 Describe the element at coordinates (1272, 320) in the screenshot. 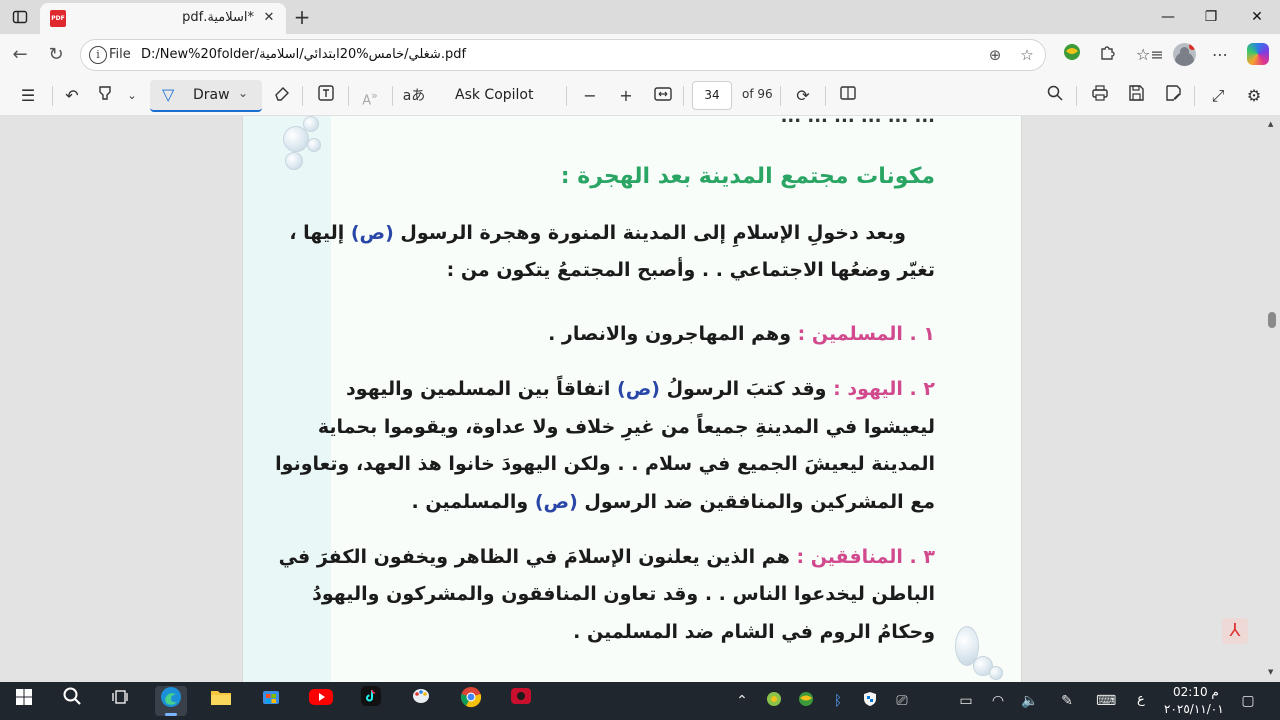

I see `scroll-thumb` at that location.